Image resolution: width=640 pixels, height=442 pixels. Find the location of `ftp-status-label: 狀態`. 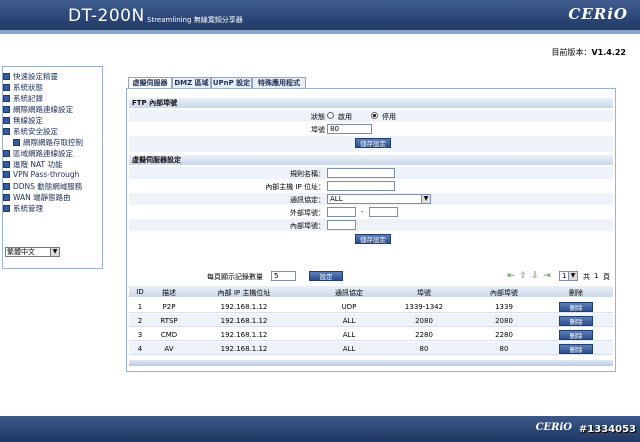

ftp-status-label: 狀態 is located at coordinates (318, 117).